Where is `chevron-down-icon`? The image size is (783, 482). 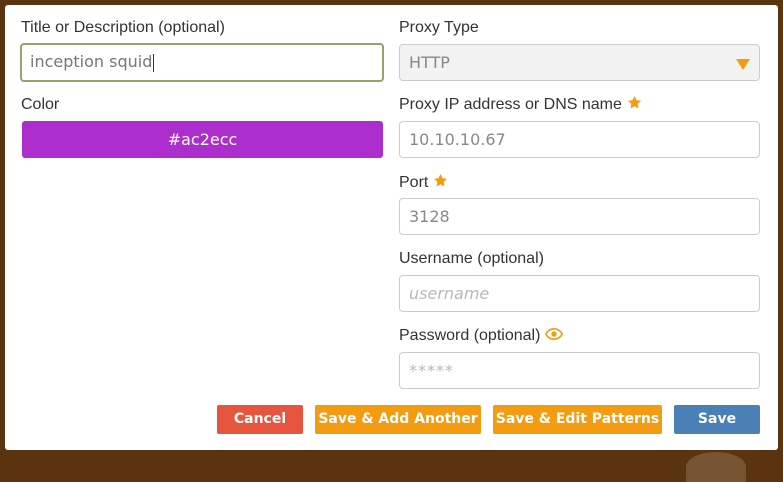 chevron-down-icon is located at coordinates (743, 64).